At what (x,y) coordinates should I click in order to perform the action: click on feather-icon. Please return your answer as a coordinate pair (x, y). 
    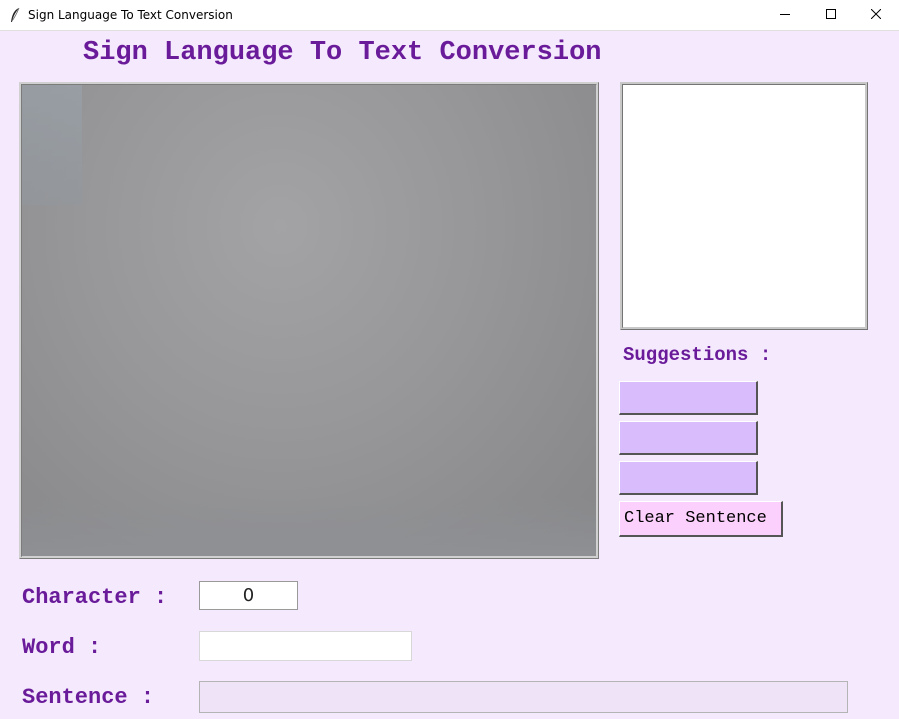
    Looking at the image, I should click on (15, 15).